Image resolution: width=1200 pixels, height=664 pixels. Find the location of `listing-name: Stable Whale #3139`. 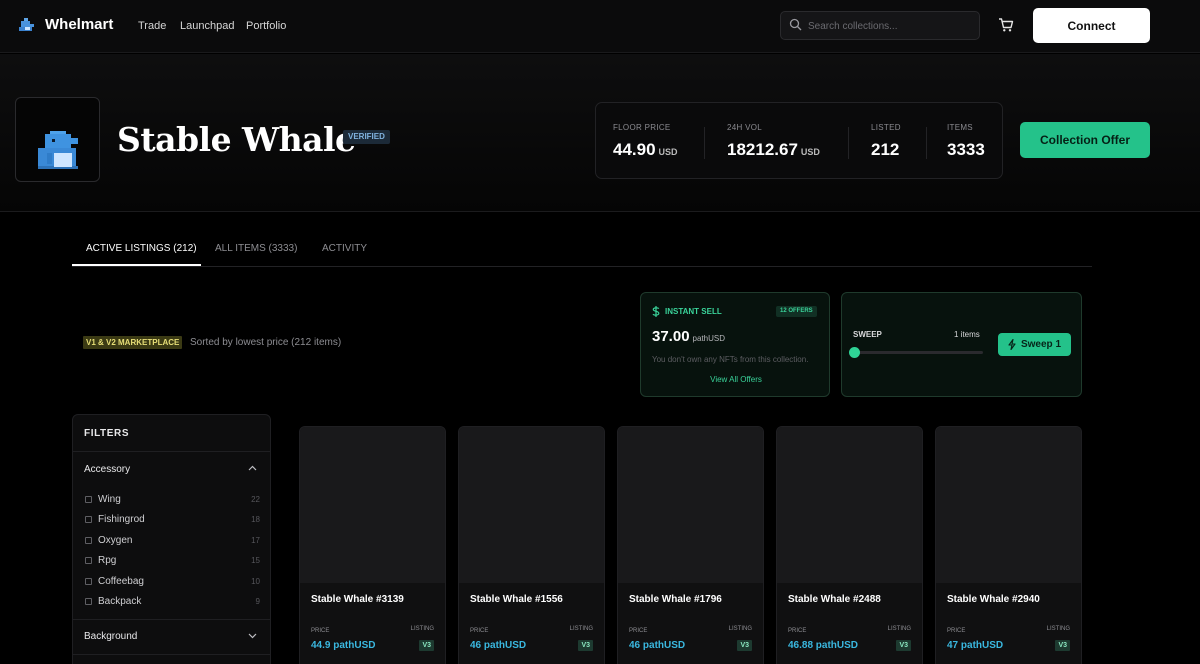

listing-name: Stable Whale #3139 is located at coordinates (357, 599).